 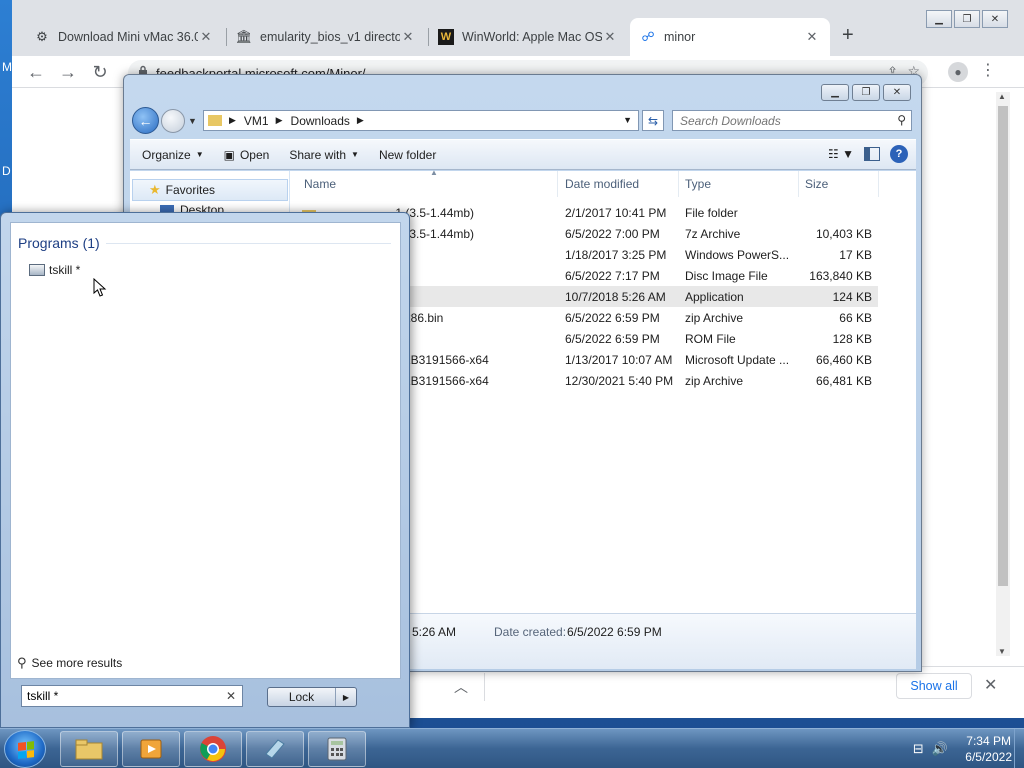 What do you see at coordinates (843, 381) in the screenshot?
I see `file-size: 66,481 KB` at bounding box center [843, 381].